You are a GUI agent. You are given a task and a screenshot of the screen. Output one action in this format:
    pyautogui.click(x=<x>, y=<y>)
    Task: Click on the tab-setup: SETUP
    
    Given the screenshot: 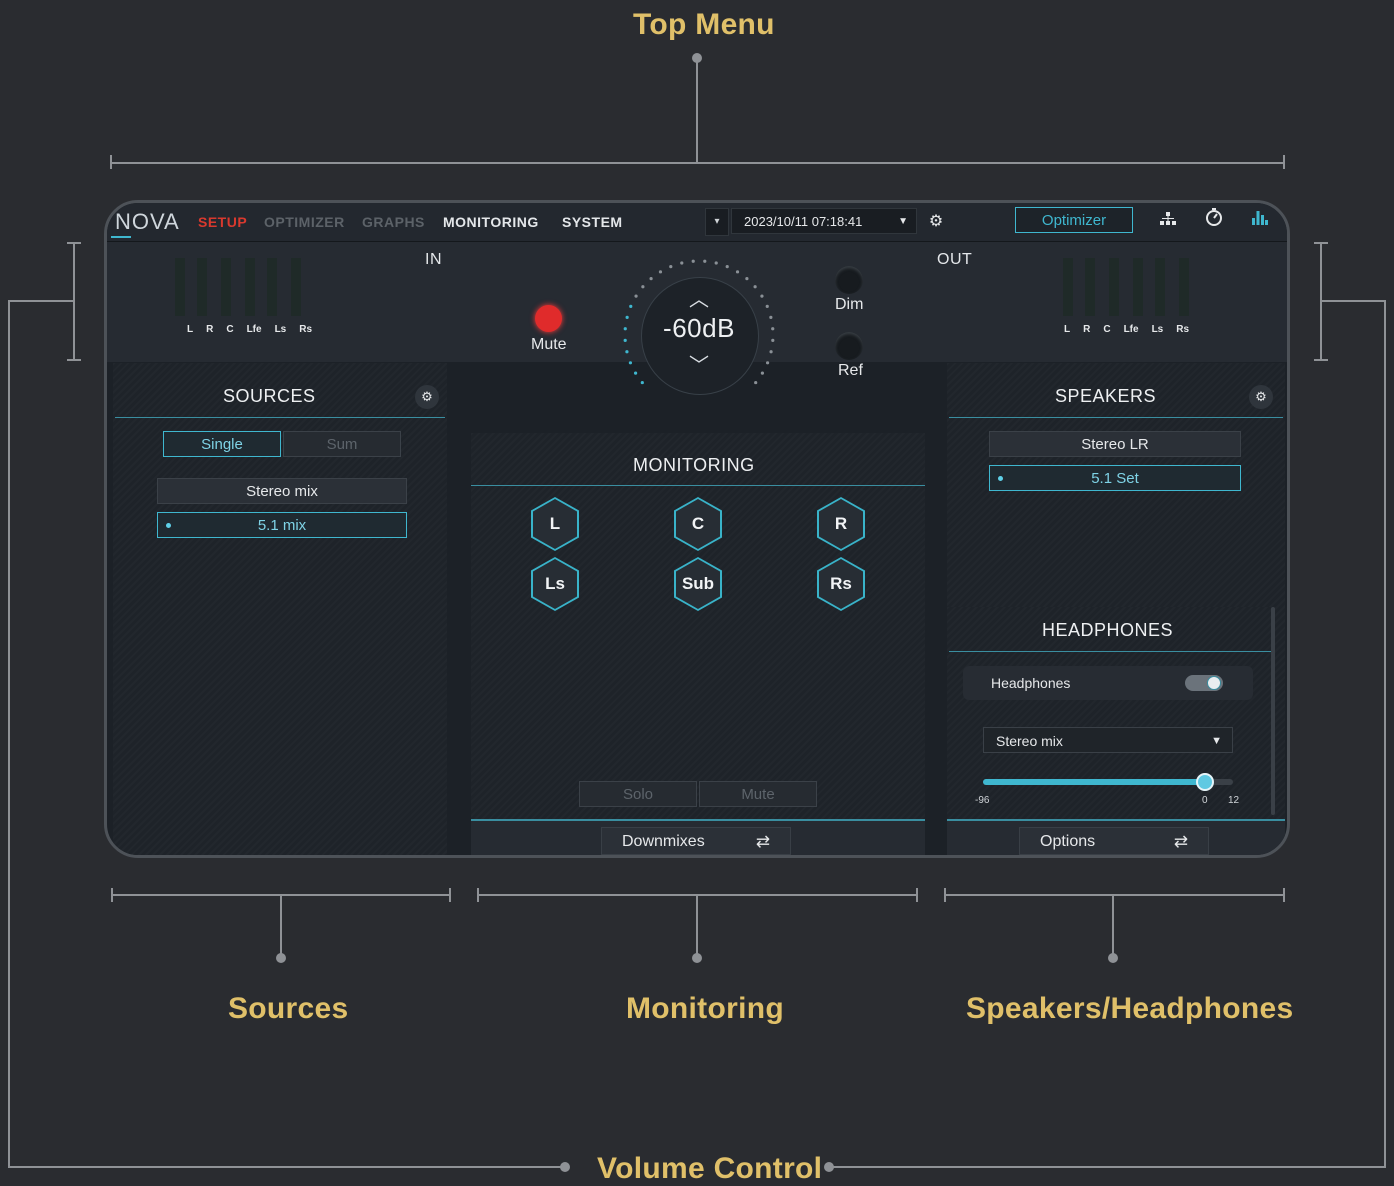 What is the action you would take?
    pyautogui.click(x=222, y=222)
    